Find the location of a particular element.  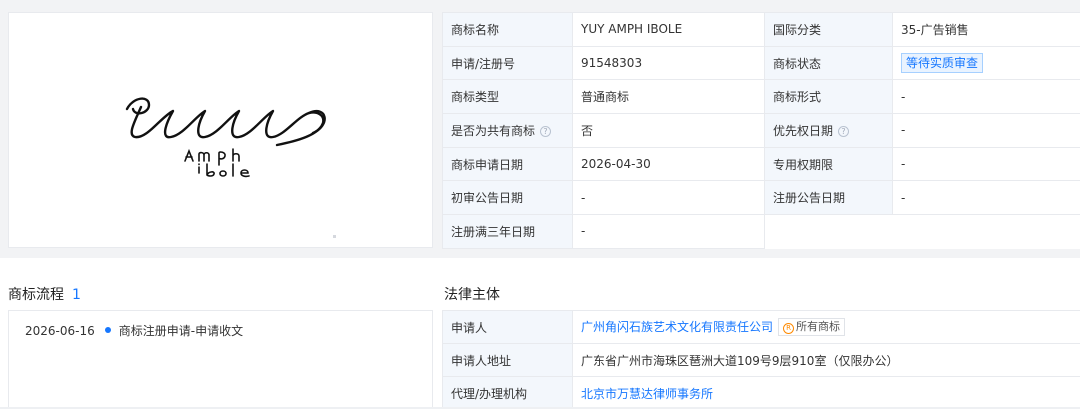

flow-title-text: 商标流程 is located at coordinates (36, 295).